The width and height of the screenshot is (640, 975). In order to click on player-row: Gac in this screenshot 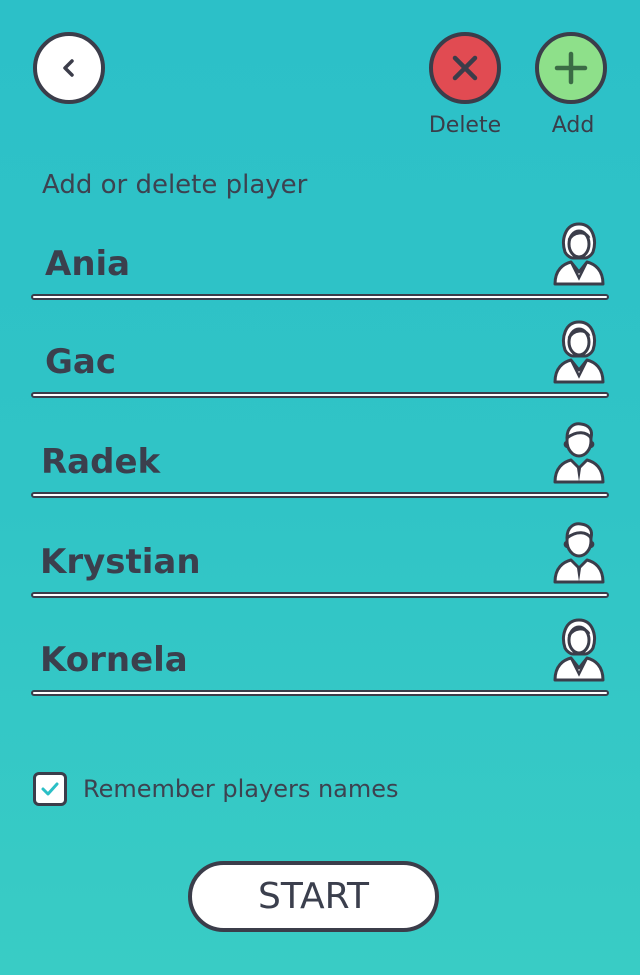, I will do `click(320, 358)`.